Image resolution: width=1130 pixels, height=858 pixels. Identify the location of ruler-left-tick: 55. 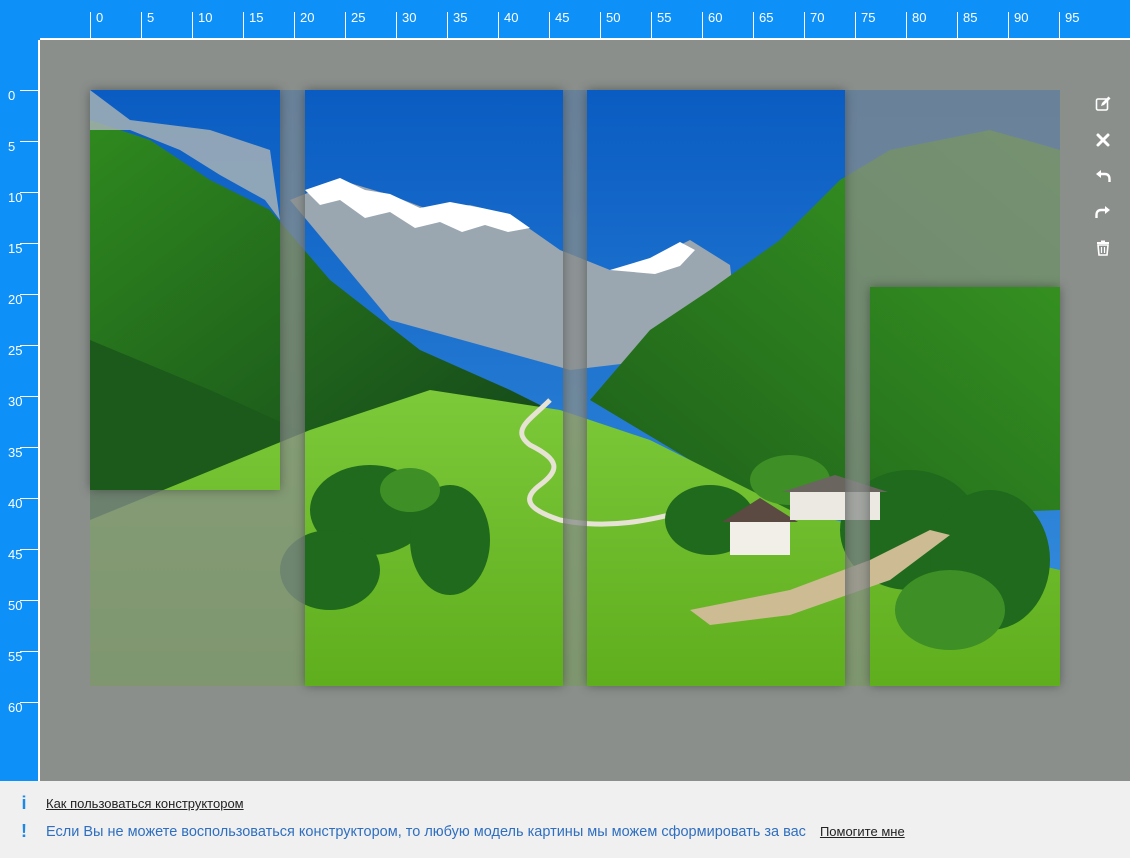
(20, 656).